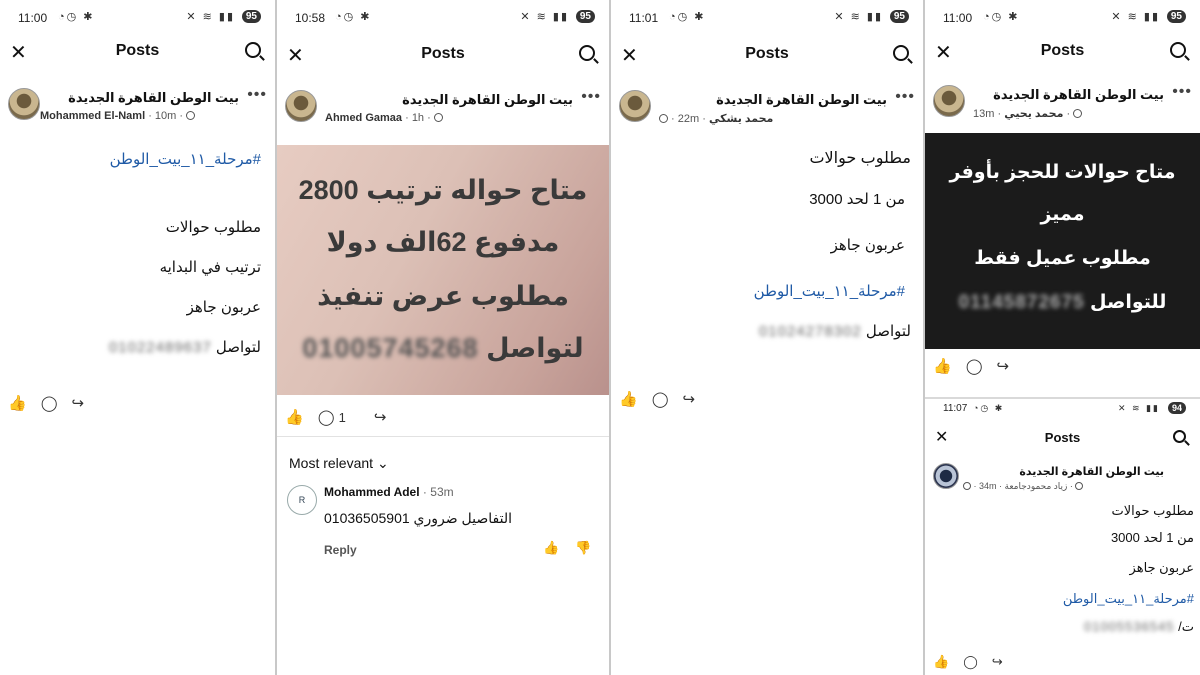 The width and height of the screenshot is (1200, 675). I want to click on post-meta: · 22m · محمد يشكي, so click(716, 118).